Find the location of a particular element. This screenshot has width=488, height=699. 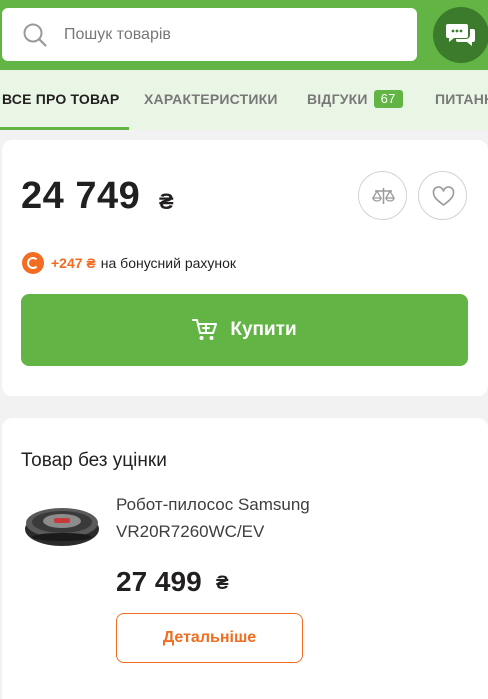

tab-all-about-product: ВСЕ ПРО ТОВАР is located at coordinates (60, 100).